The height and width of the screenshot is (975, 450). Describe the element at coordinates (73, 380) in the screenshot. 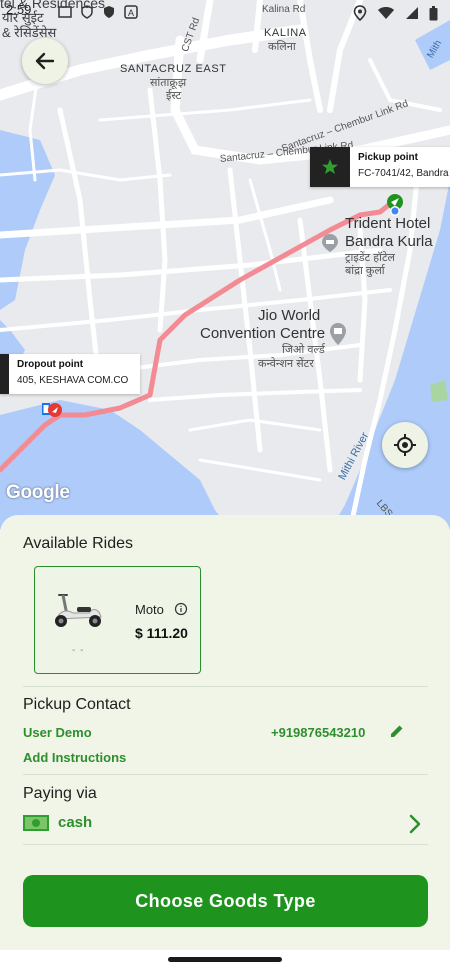

I see `dropout-callout-address: 405, KESHAVA COM.CO` at that location.